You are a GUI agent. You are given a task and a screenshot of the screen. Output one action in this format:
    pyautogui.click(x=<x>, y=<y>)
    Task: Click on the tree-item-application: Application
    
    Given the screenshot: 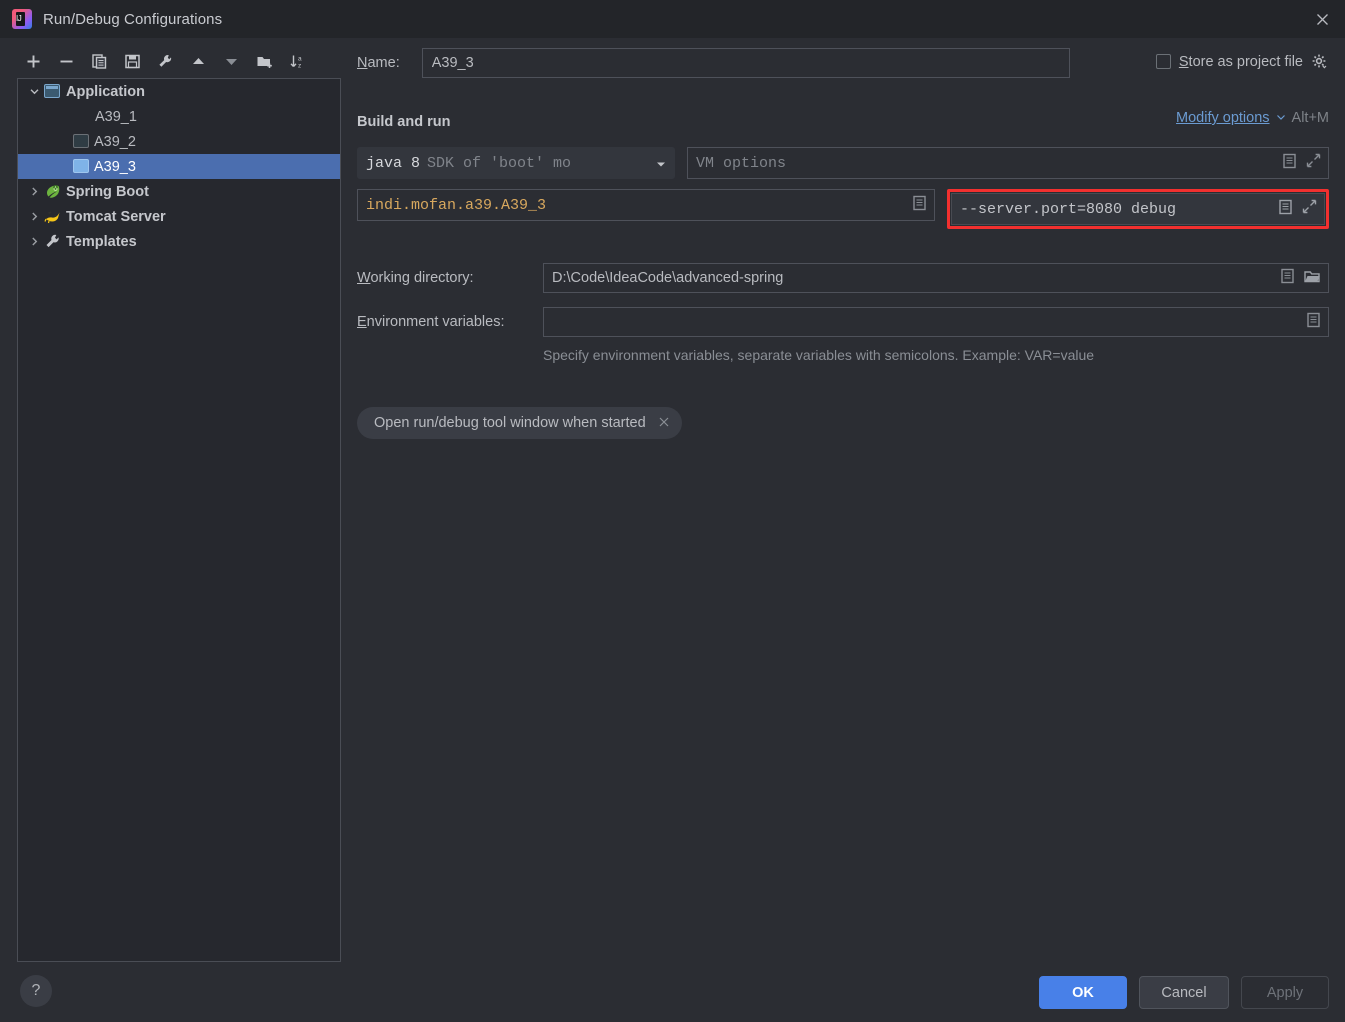 What is the action you would take?
    pyautogui.click(x=179, y=91)
    